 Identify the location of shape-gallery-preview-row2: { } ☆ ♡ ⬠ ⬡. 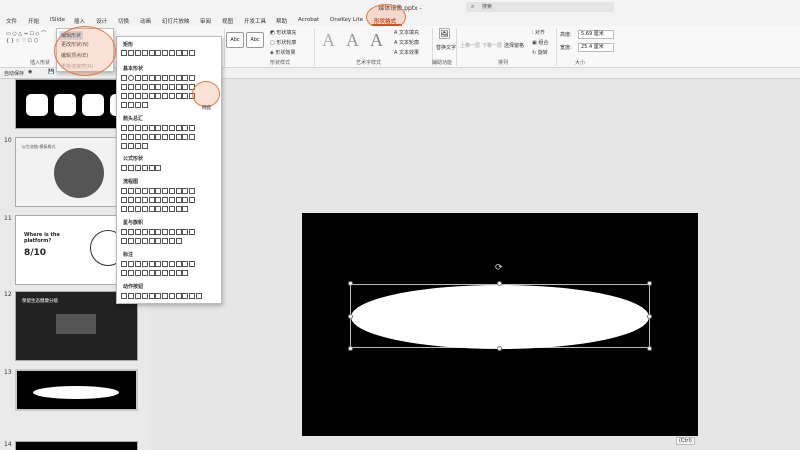
(22, 41).